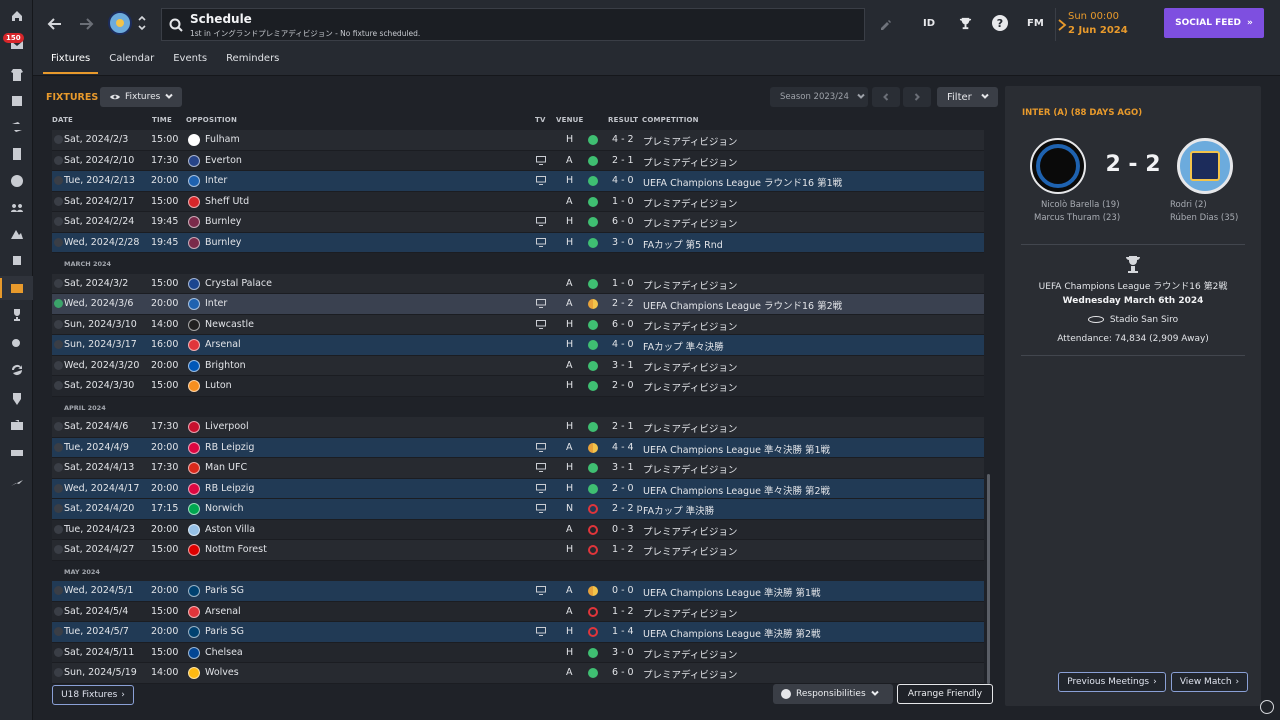 Image resolution: width=1280 pixels, height=720 pixels. What do you see at coordinates (225, 365) in the screenshot?
I see `opponent-name: Brighton` at bounding box center [225, 365].